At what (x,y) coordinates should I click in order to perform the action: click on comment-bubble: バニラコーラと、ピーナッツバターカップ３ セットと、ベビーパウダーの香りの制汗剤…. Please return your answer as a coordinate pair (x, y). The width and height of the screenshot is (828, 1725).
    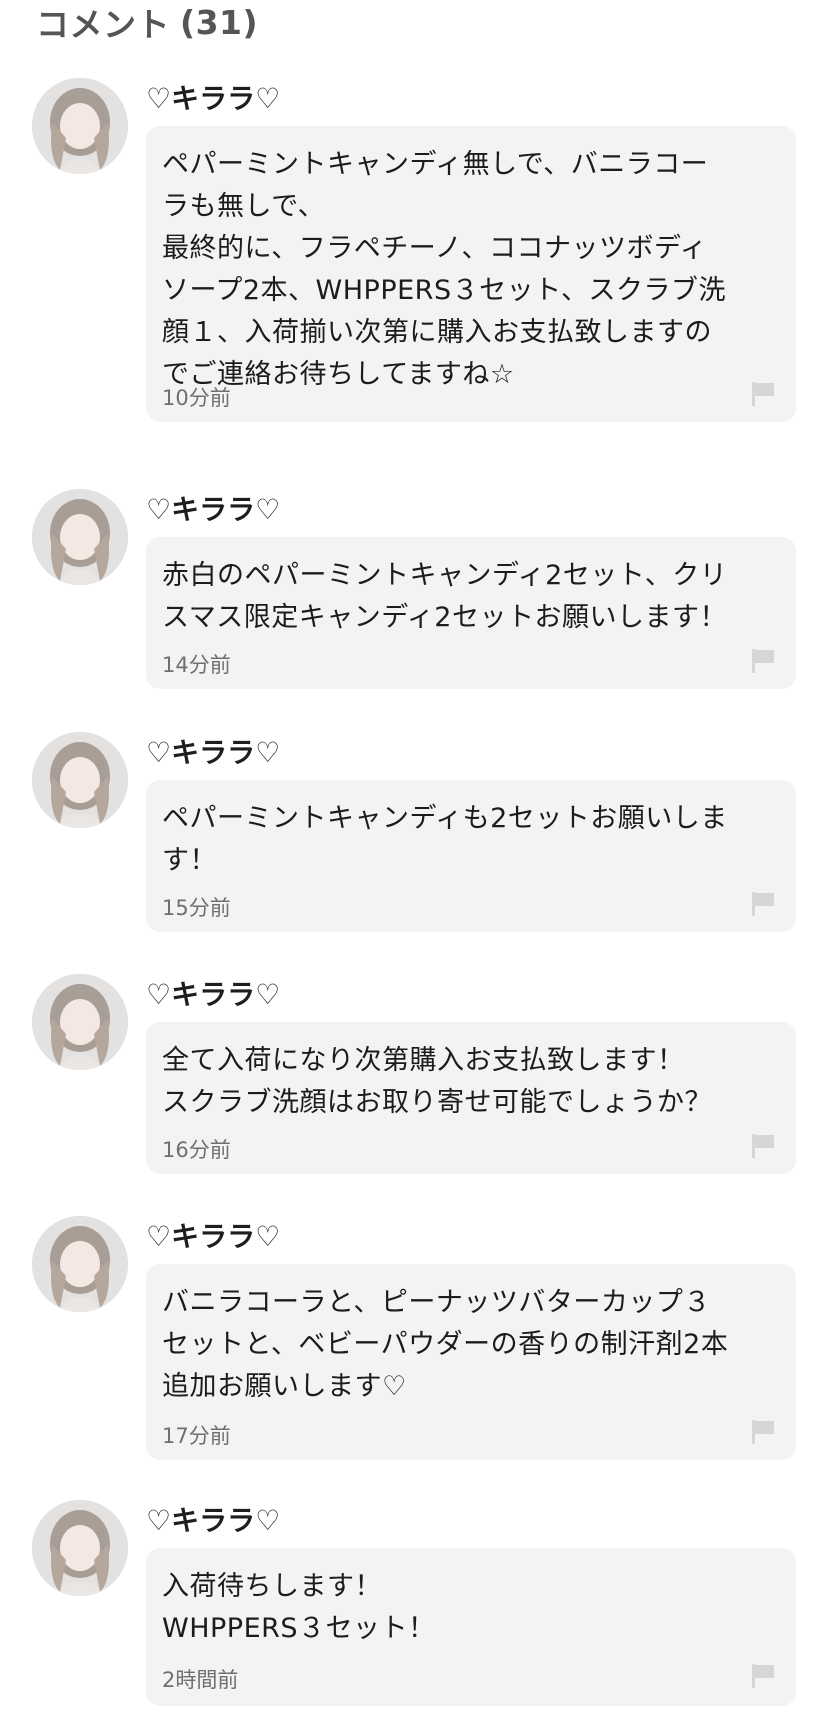
    Looking at the image, I should click on (471, 1362).